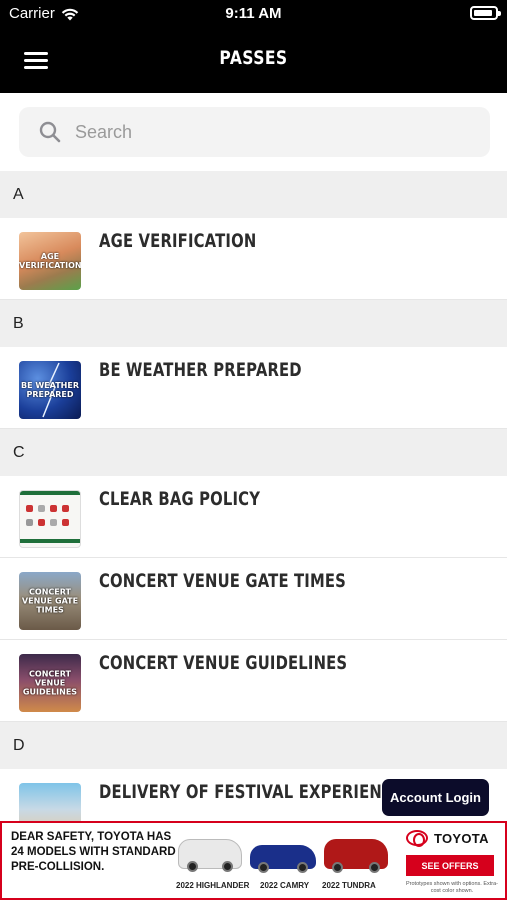 The image size is (507, 900). Describe the element at coordinates (253, 745) in the screenshot. I see `section-header-d: D` at that location.